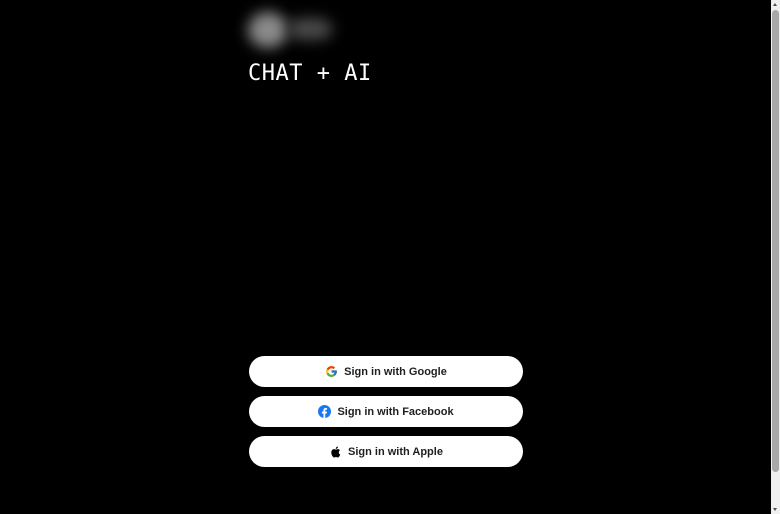  What do you see at coordinates (331, 371) in the screenshot?
I see `google-icon` at bounding box center [331, 371].